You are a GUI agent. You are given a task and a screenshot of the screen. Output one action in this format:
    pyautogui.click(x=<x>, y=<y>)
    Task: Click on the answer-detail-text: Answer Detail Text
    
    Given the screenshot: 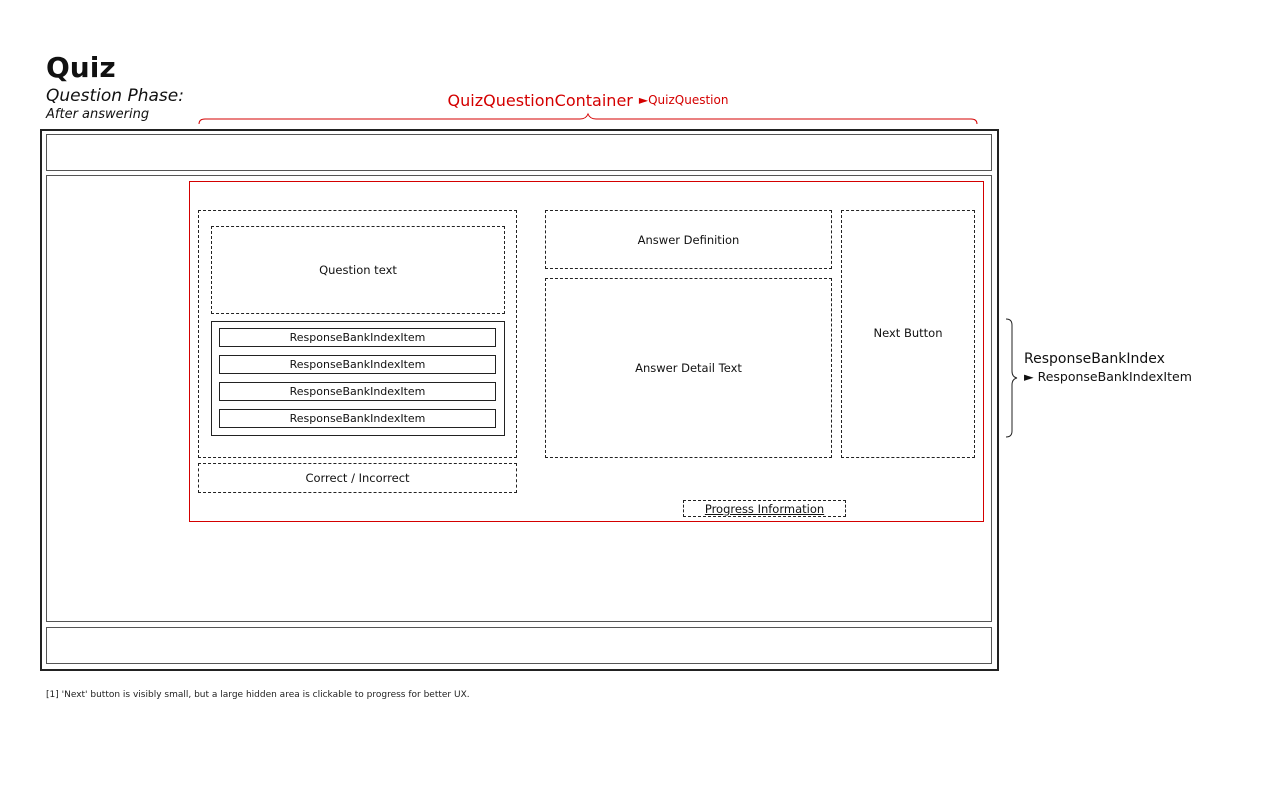 What is the action you would take?
    pyautogui.click(x=688, y=368)
    